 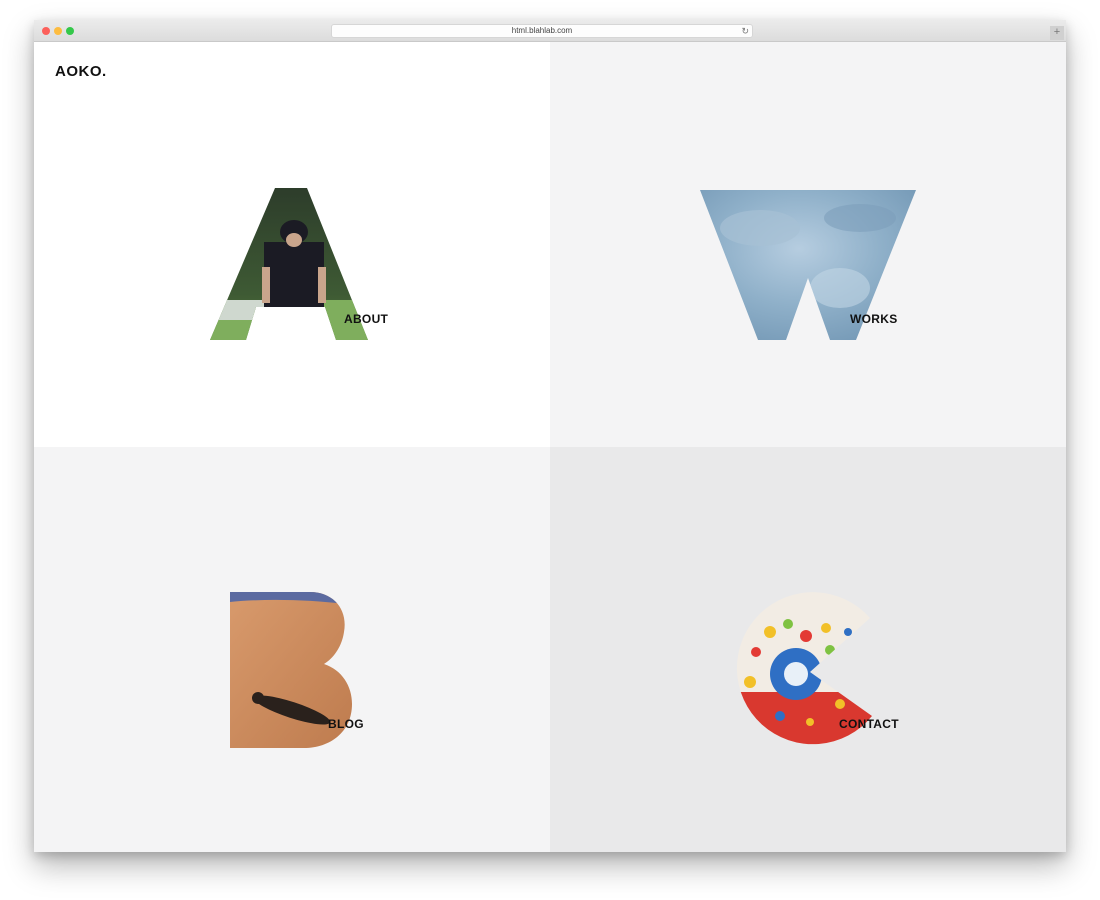 I want to click on zoom-window-button, so click(x=70, y=31).